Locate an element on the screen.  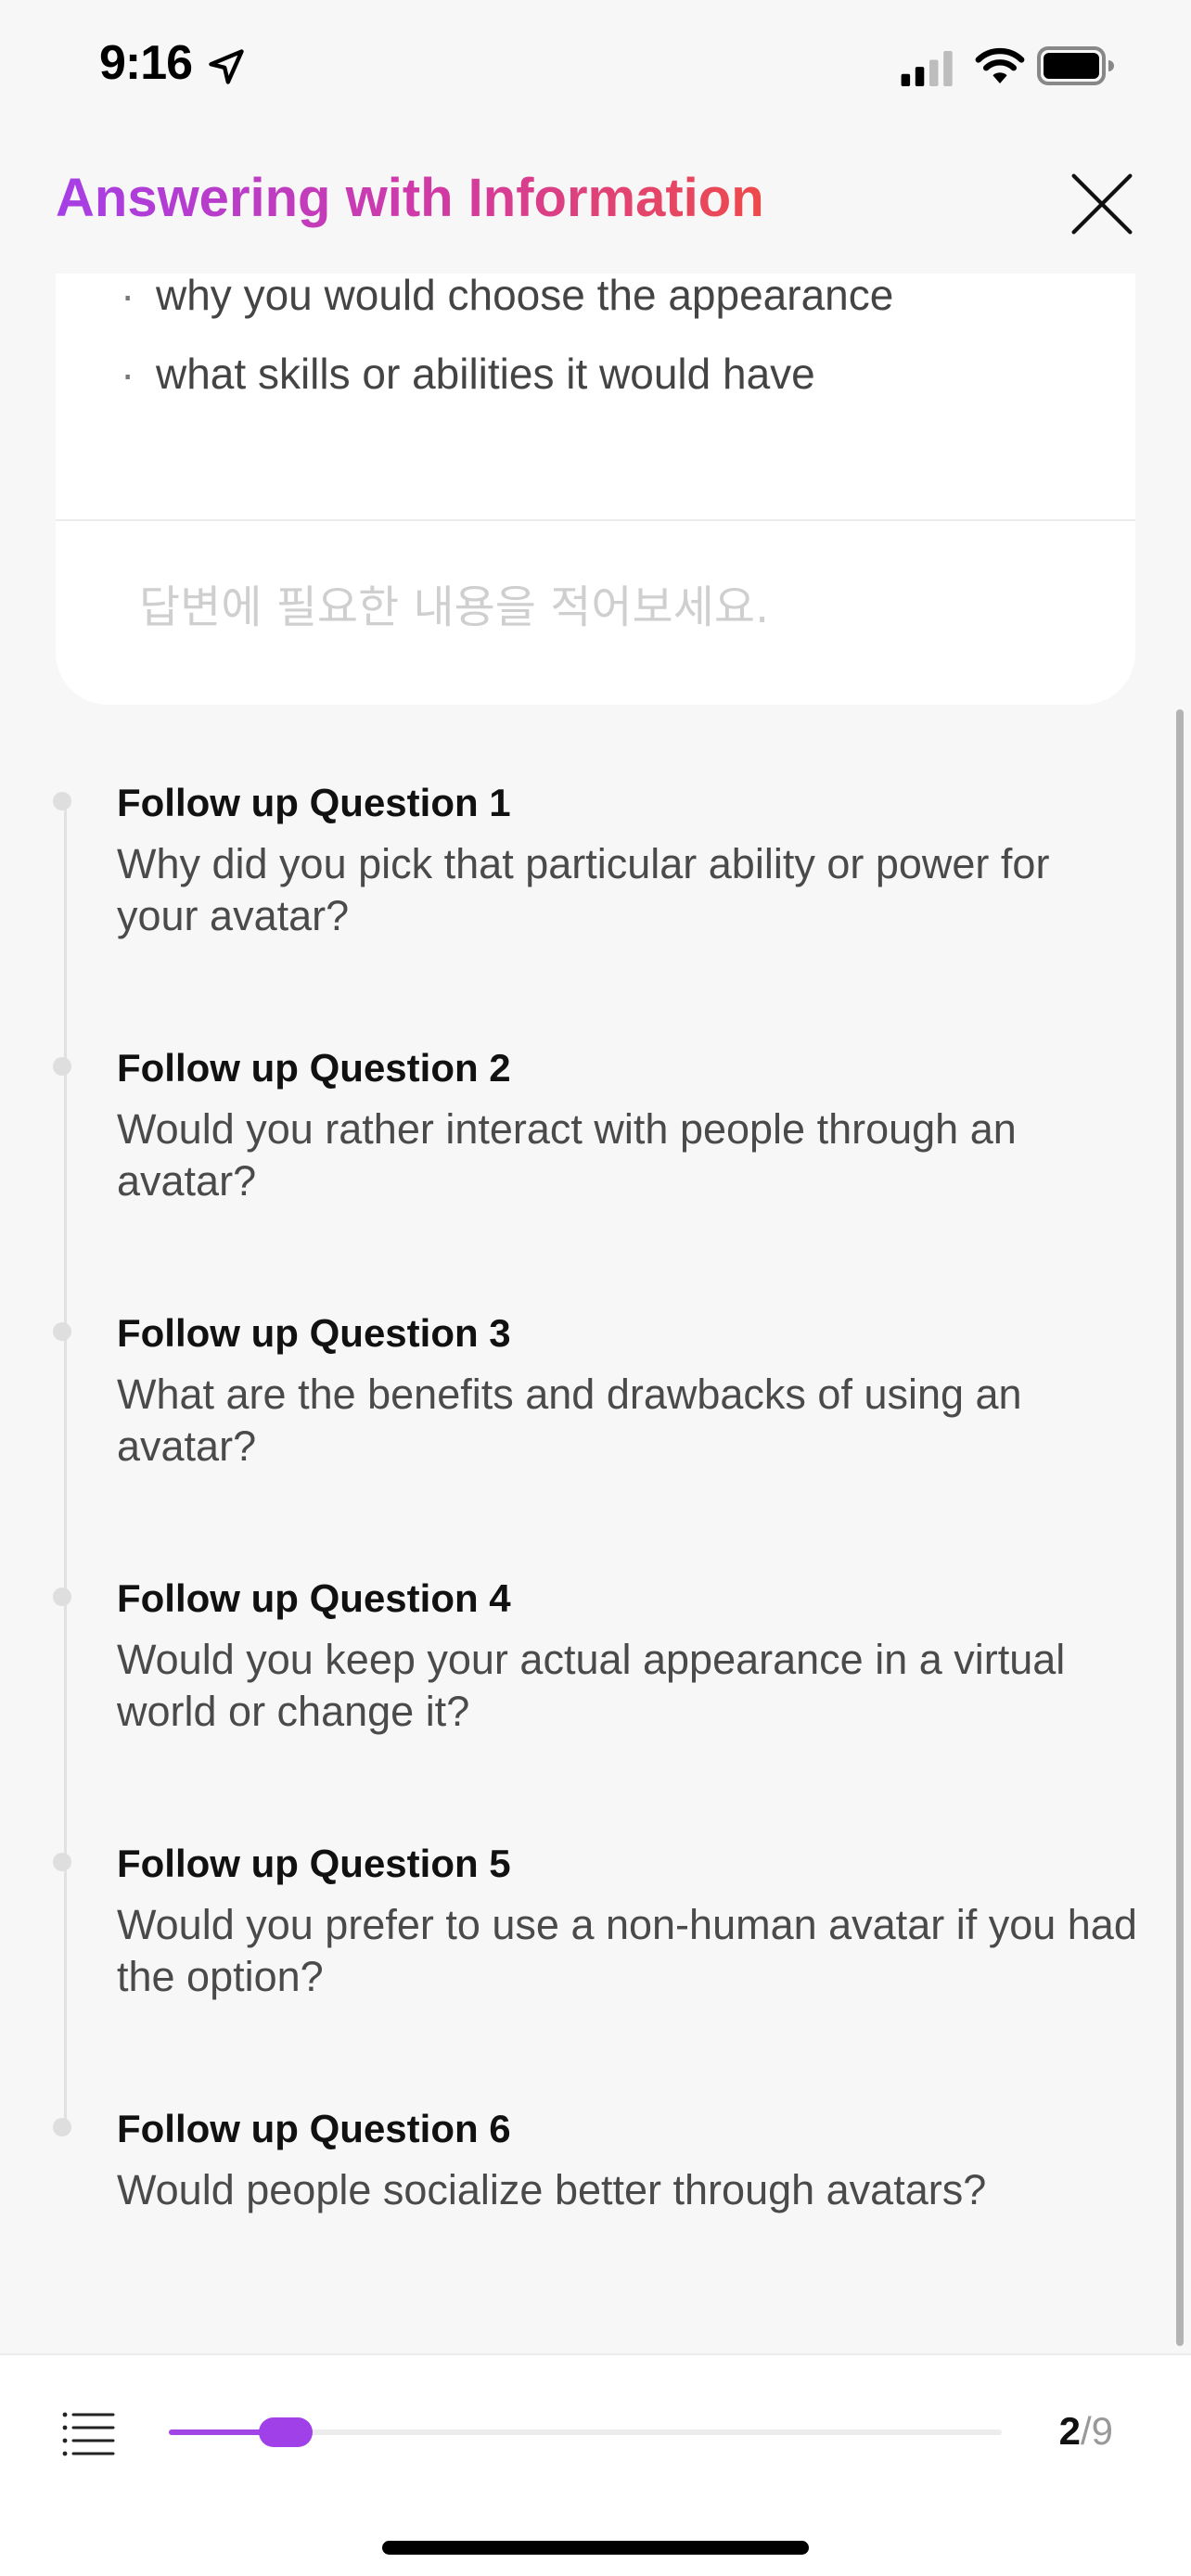
hint-text: why you would choose the appearance is located at coordinates (525, 295).